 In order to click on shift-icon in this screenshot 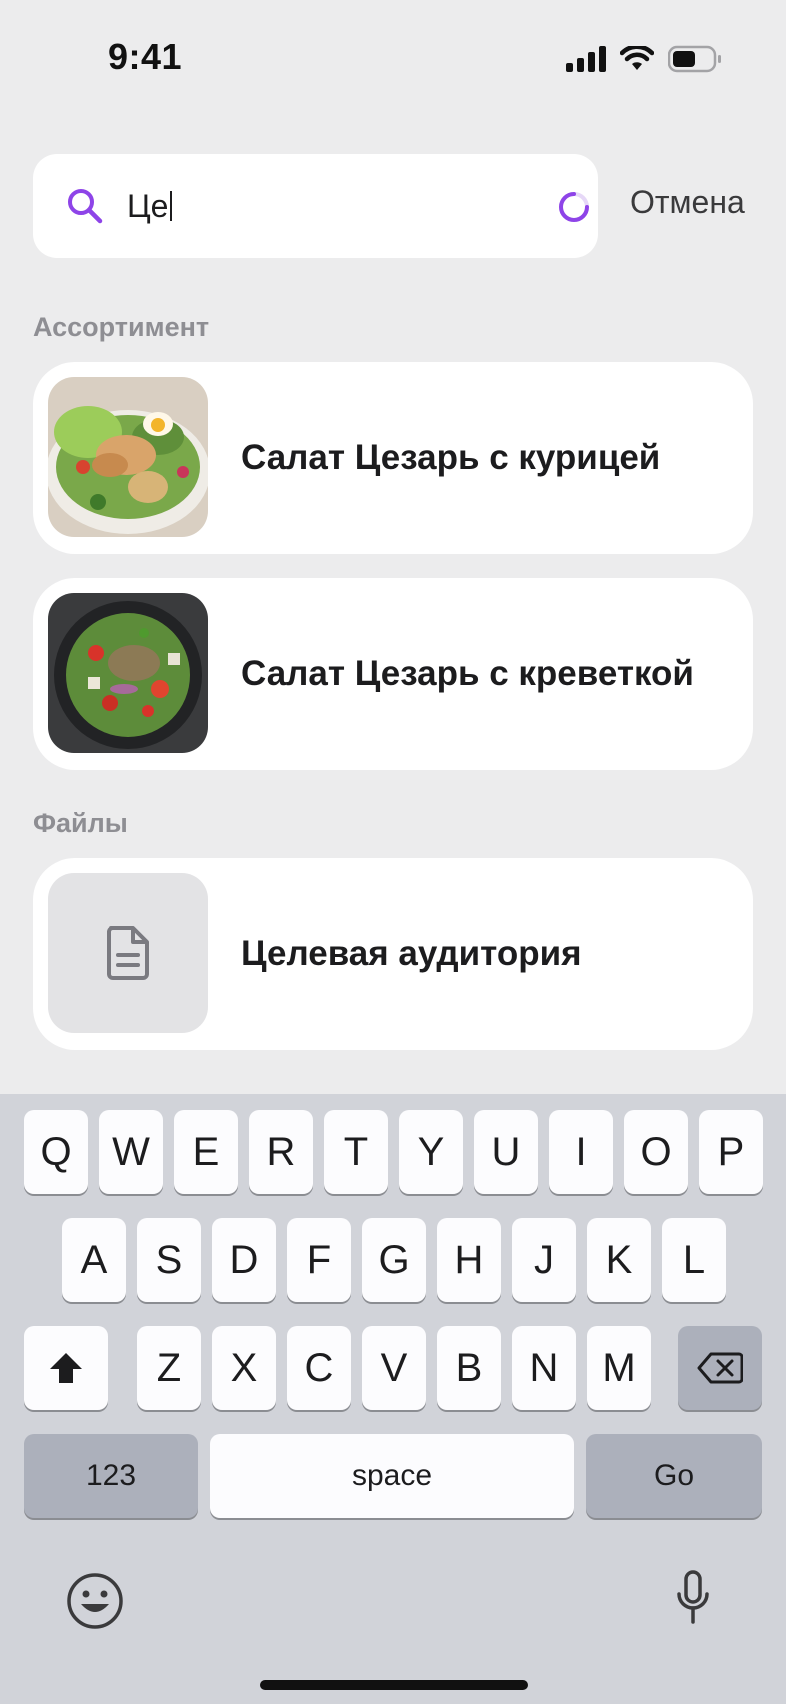, I will do `click(66, 1368)`.